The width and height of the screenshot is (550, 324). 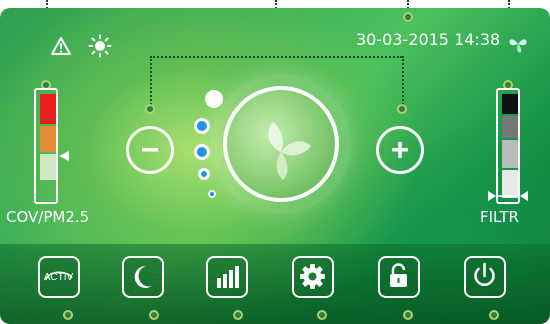 What do you see at coordinates (484, 274) in the screenshot?
I see `power-icon` at bounding box center [484, 274].